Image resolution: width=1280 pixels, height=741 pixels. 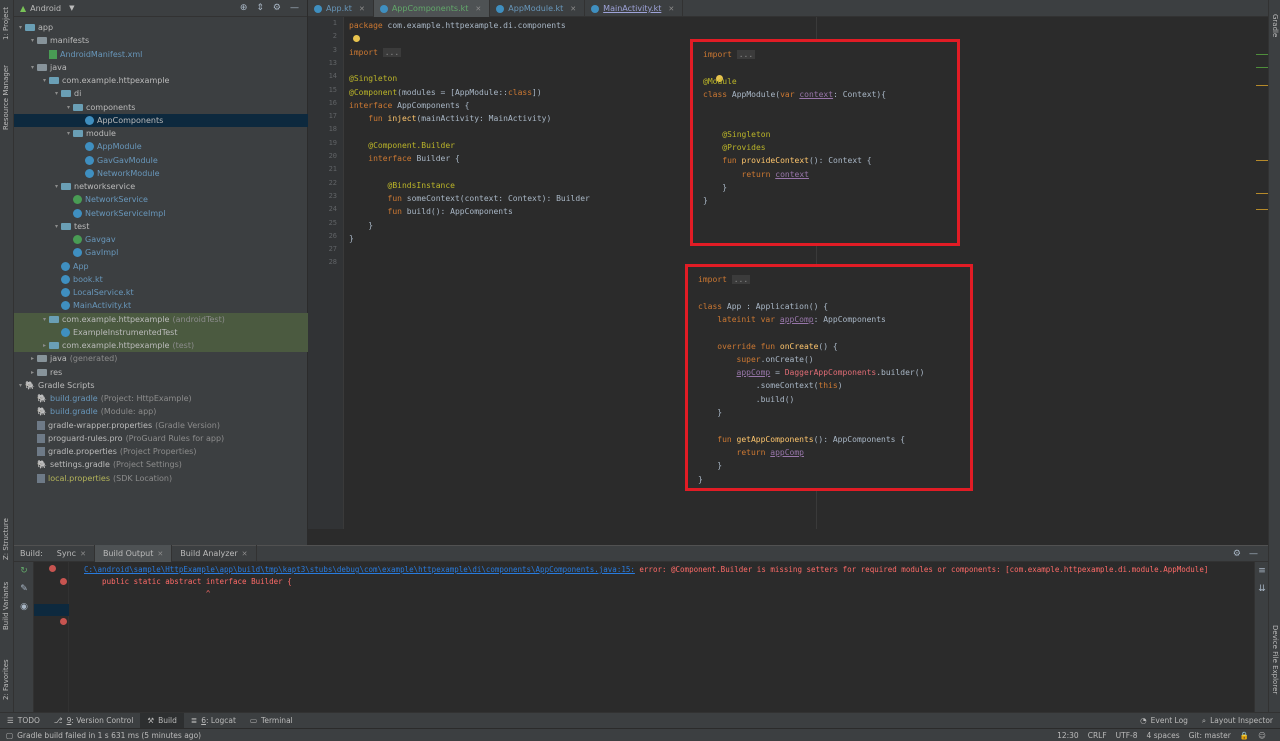 I want to click on collapse-icon: ⇕, so click(x=260, y=8).